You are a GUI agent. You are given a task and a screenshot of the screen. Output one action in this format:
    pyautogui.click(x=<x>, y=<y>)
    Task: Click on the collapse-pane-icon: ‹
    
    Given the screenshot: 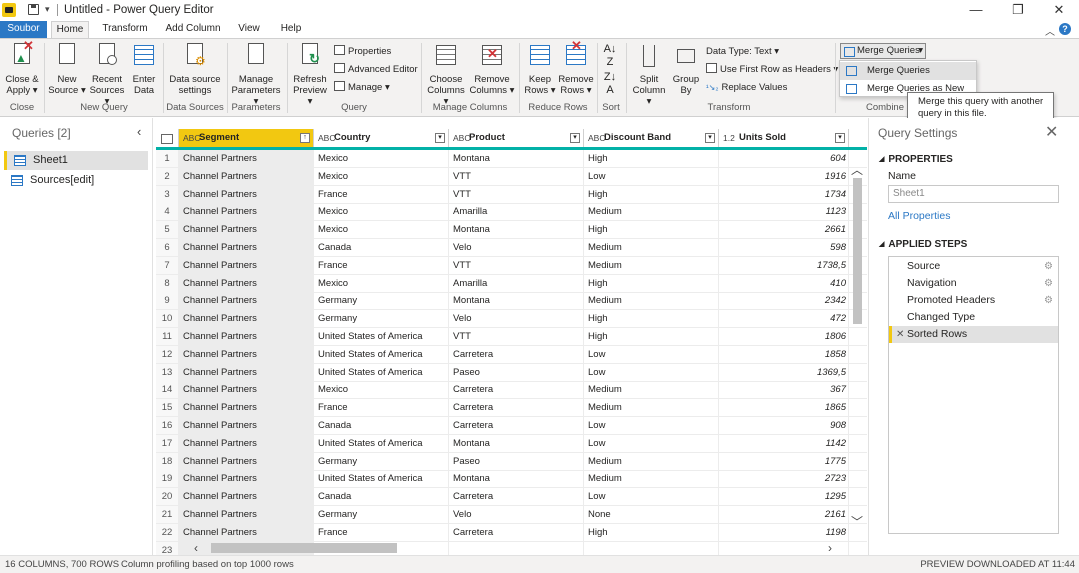 What is the action you would take?
    pyautogui.click(x=139, y=131)
    